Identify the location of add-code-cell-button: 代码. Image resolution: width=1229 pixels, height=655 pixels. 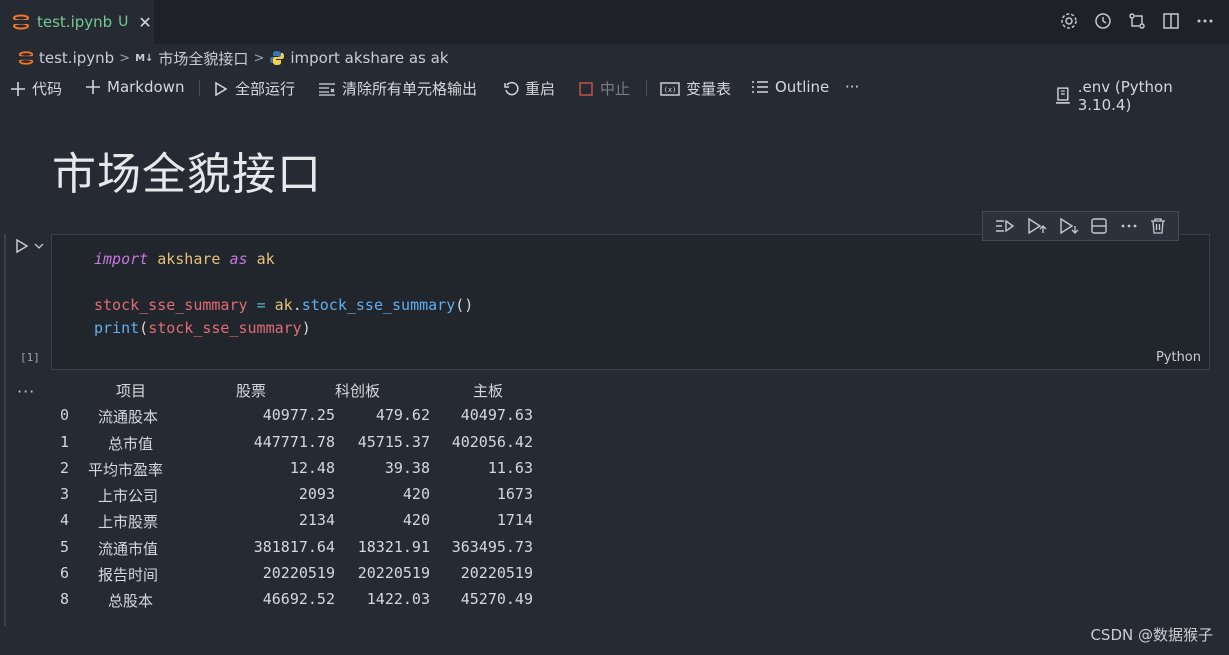
(36, 88).